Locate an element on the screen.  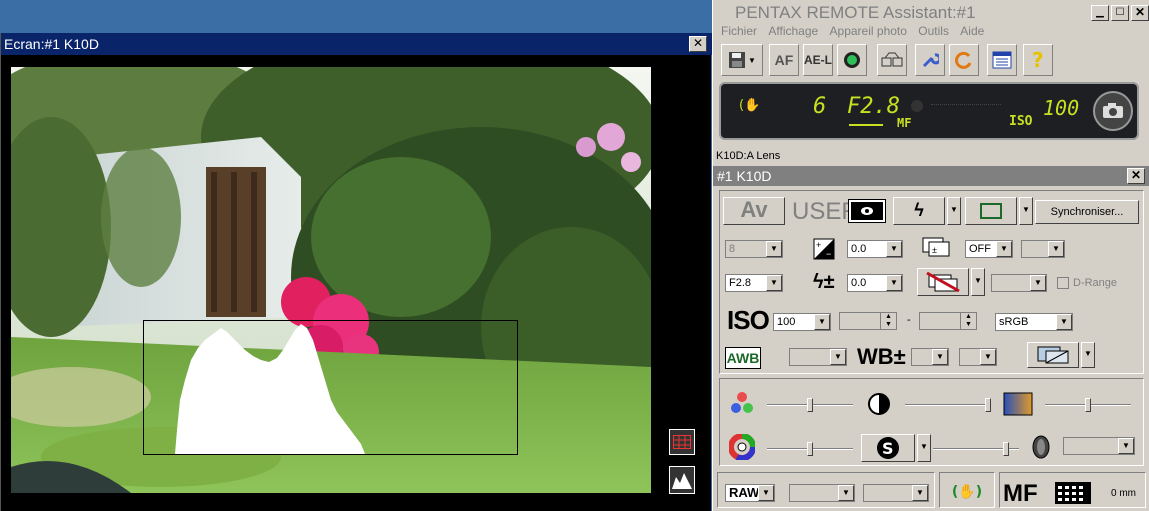
wb-adjust-b-select: ▼ is located at coordinates (978, 357).